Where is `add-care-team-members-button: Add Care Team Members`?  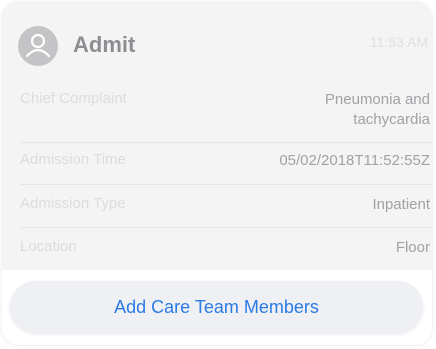 add-care-team-members-button: Add Care Team Members is located at coordinates (216, 307).